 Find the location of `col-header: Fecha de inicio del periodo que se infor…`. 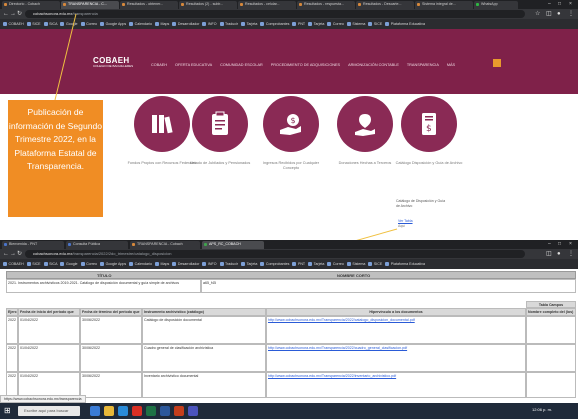

col-header: Fecha de inicio del periodo que se infor… is located at coordinates (49, 312).